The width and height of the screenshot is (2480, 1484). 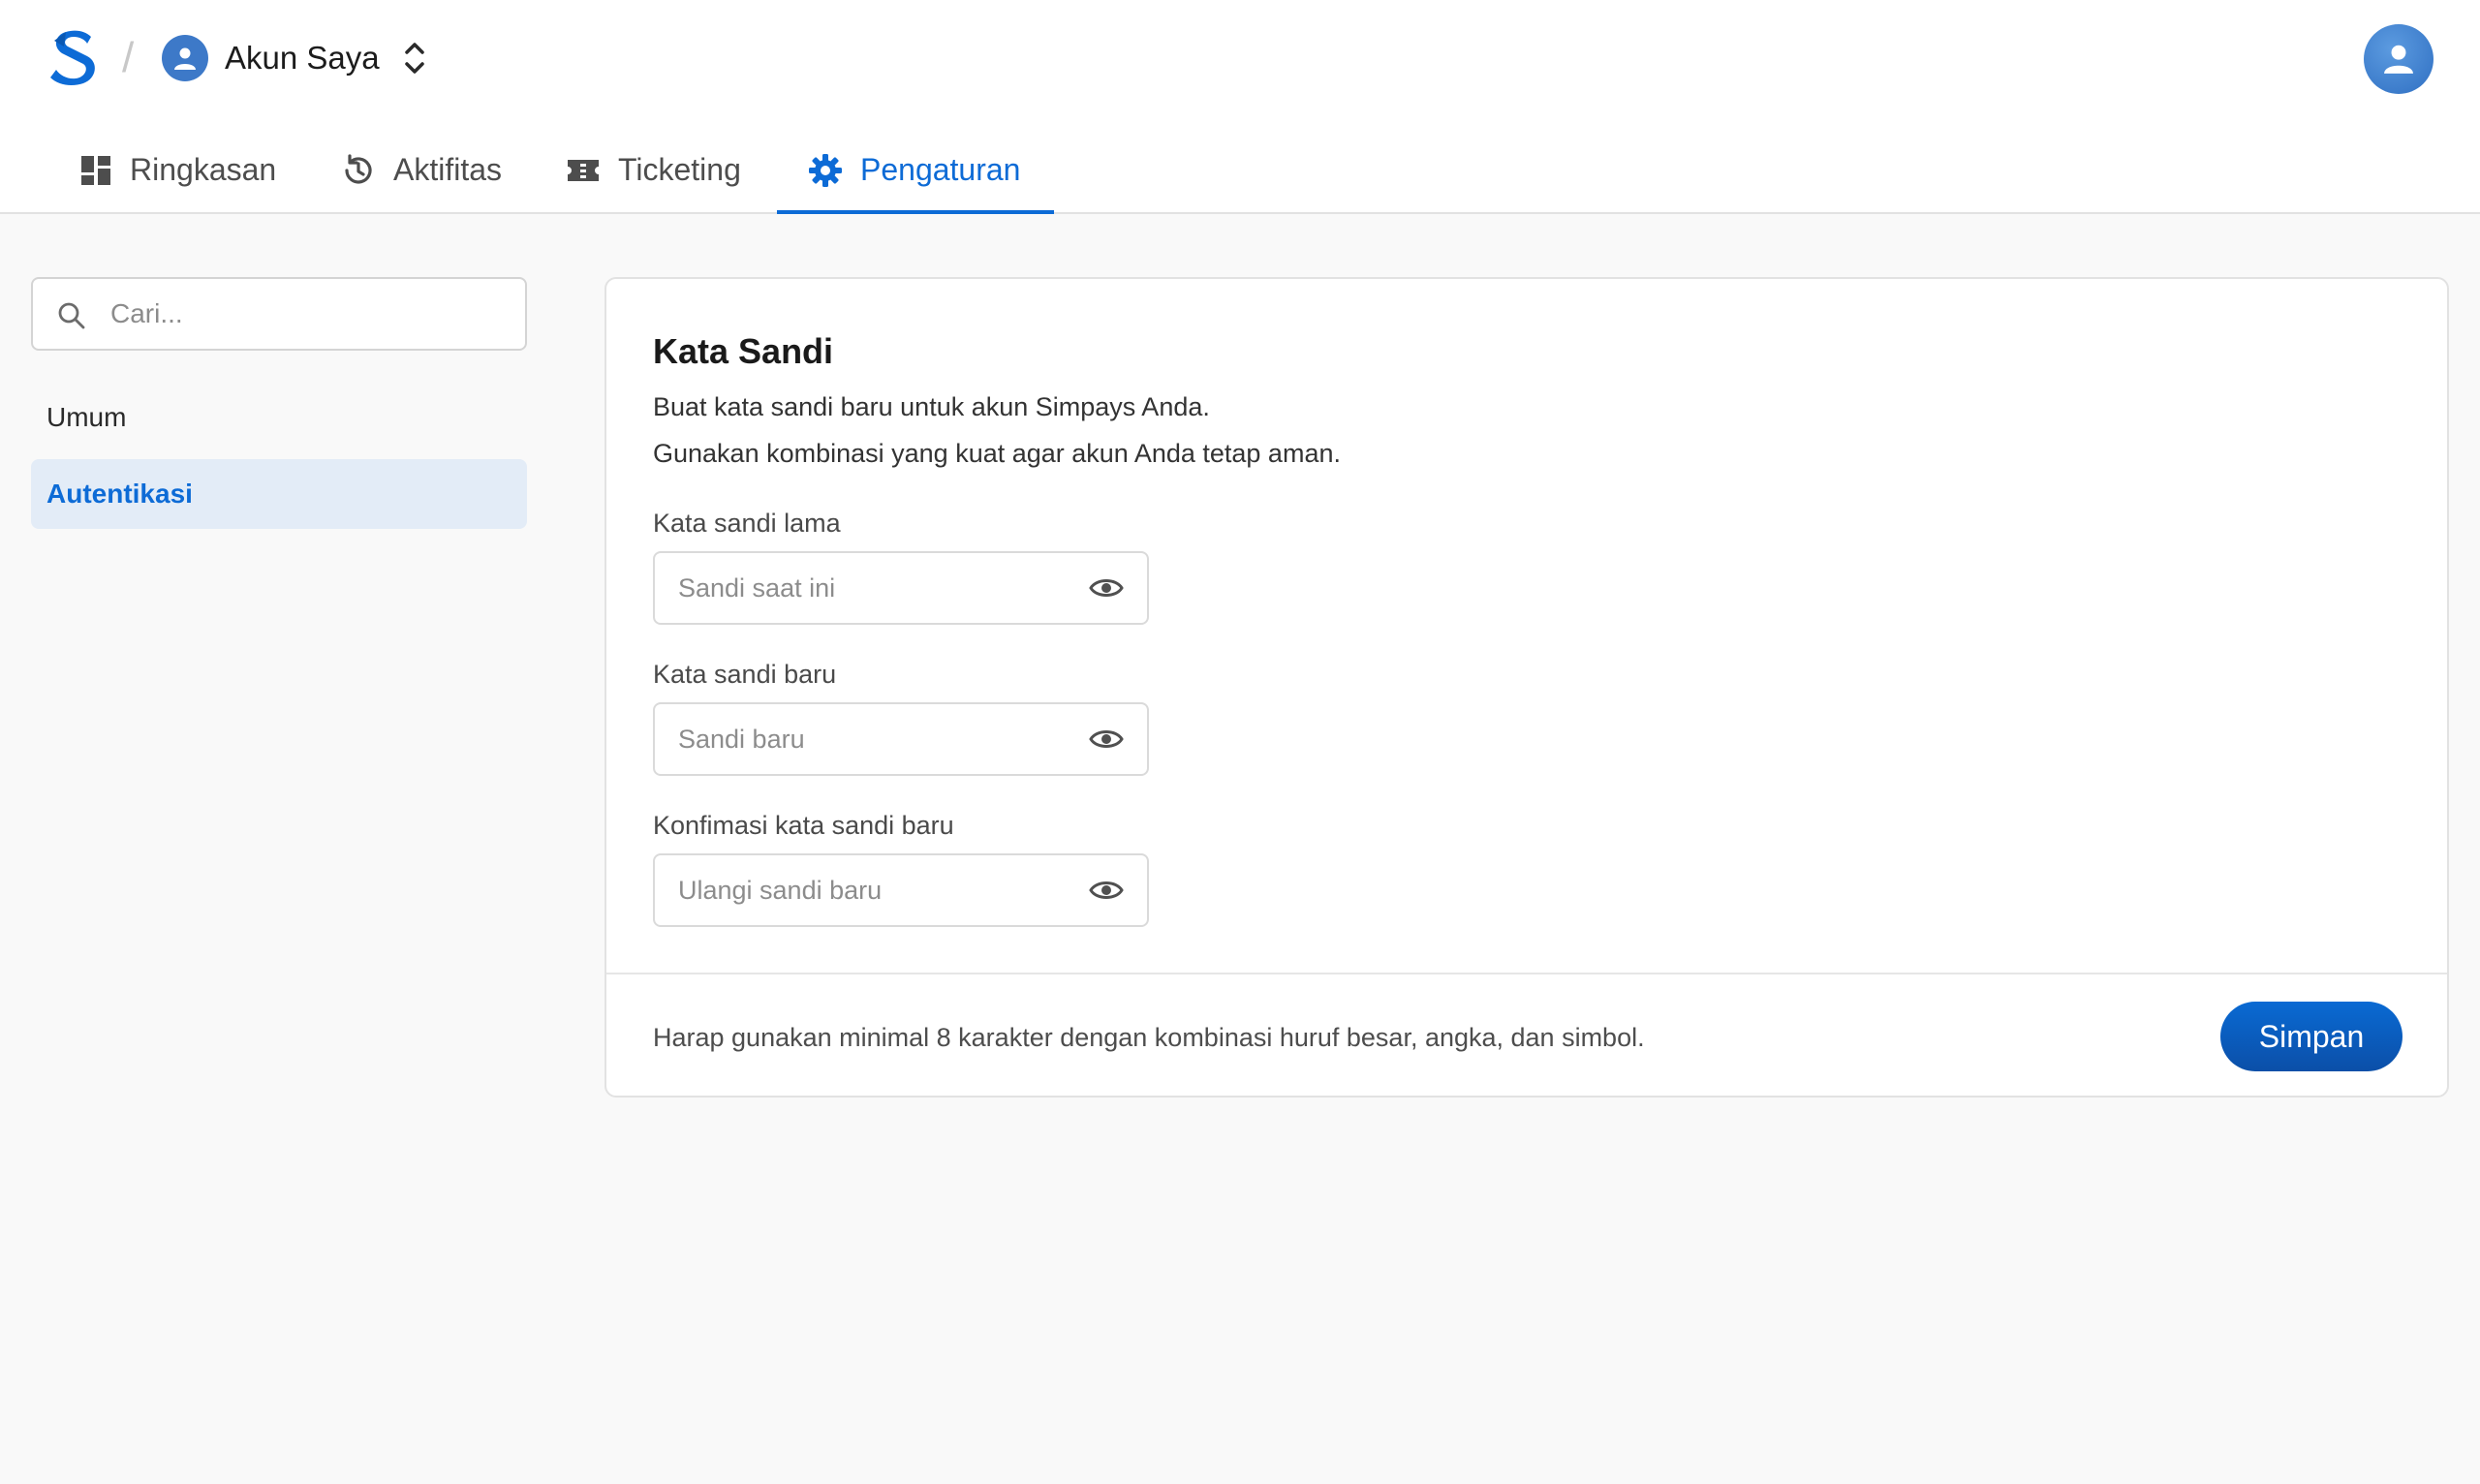 What do you see at coordinates (825, 170) in the screenshot?
I see `gear-icon` at bounding box center [825, 170].